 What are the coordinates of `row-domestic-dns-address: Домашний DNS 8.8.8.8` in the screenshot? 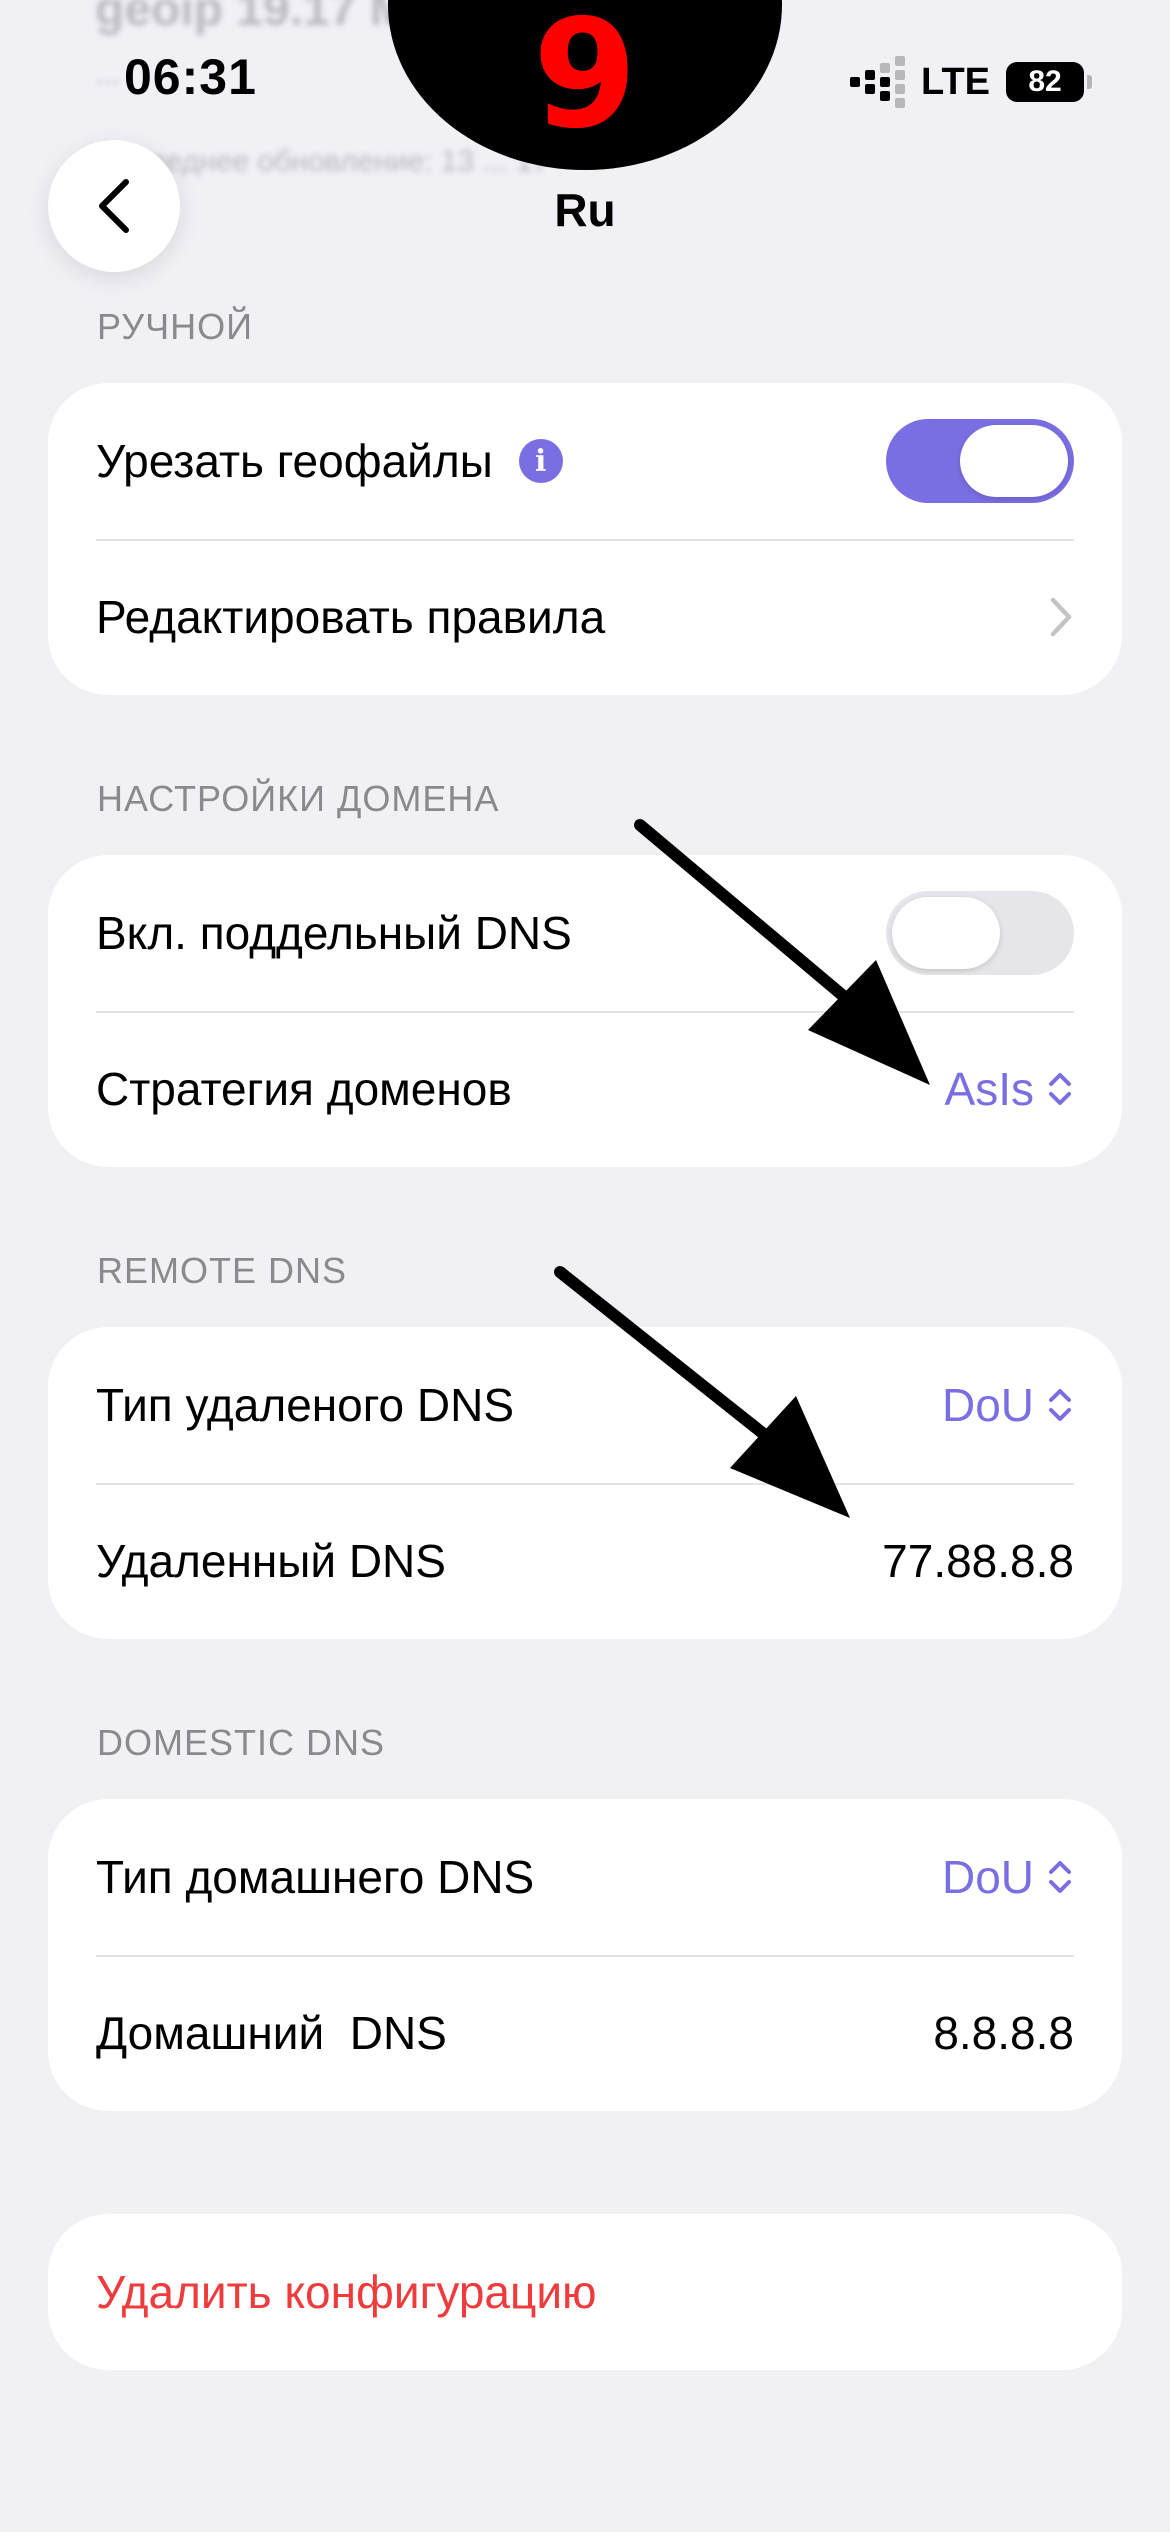 It's located at (585, 2033).